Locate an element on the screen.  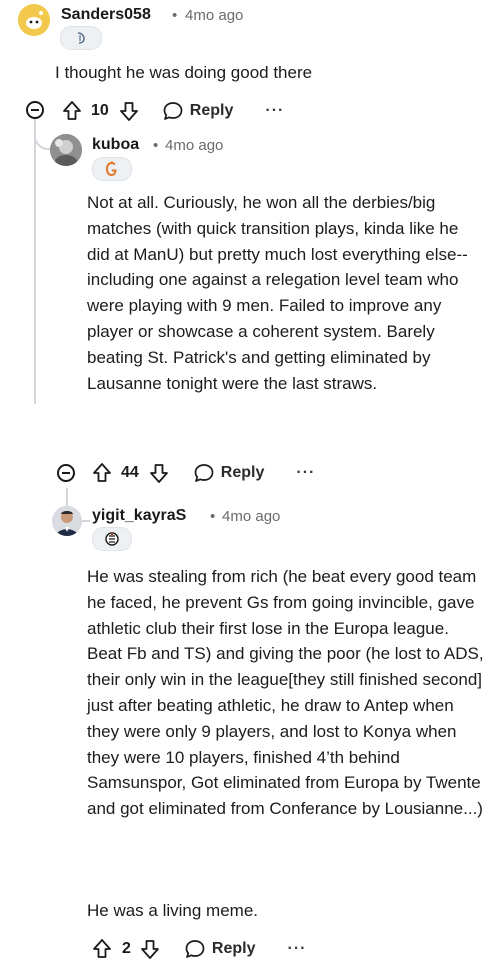
comment-actions: 44 Reply ··· is located at coordinates (203, 473).